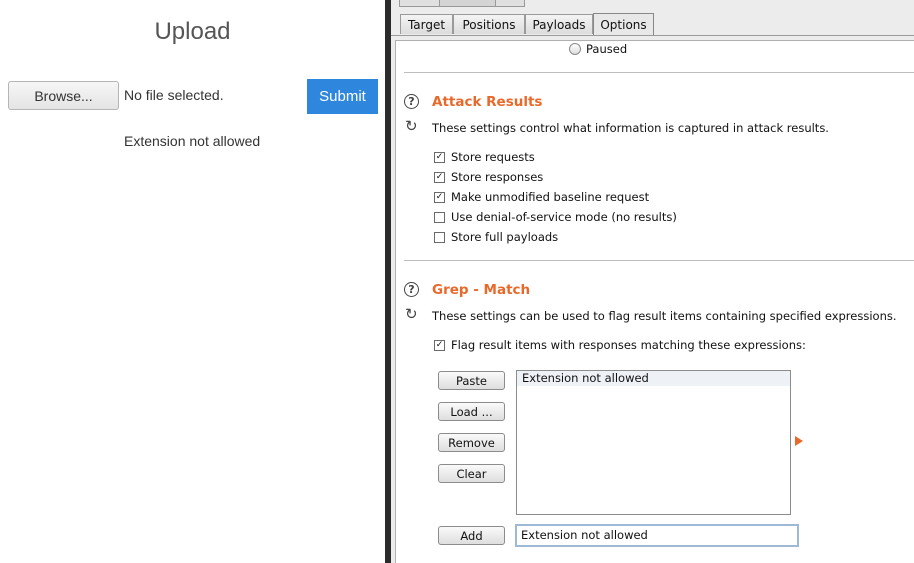 The image size is (914, 563). What do you see at coordinates (439, 217) in the screenshot?
I see `dos-mode-checkbox` at bounding box center [439, 217].